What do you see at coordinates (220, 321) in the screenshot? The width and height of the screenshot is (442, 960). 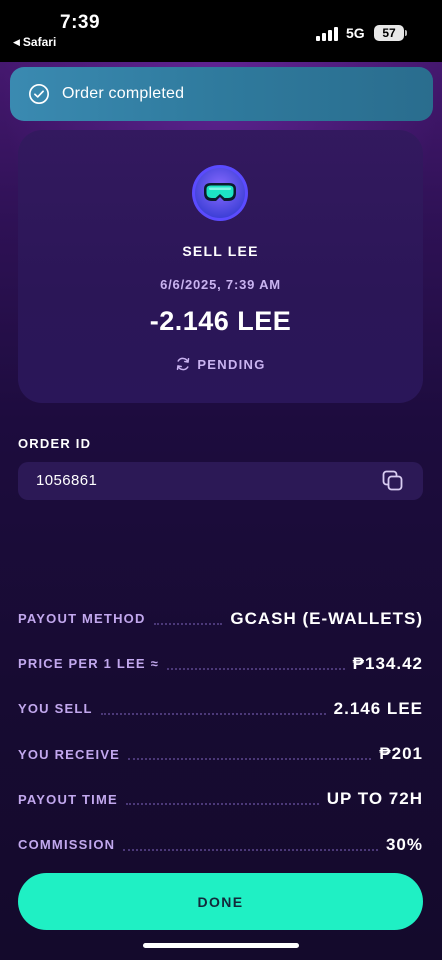 I see `order-amount: -2.146 LEE` at bounding box center [220, 321].